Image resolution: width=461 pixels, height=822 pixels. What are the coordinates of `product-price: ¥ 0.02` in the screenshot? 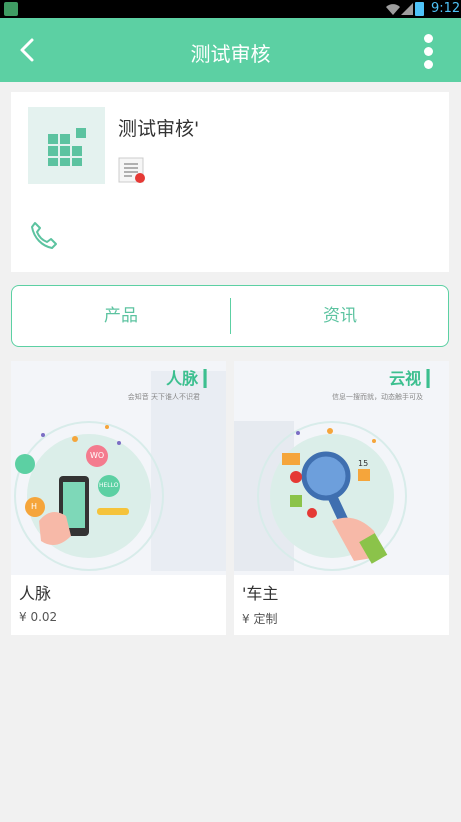 It's located at (38, 617).